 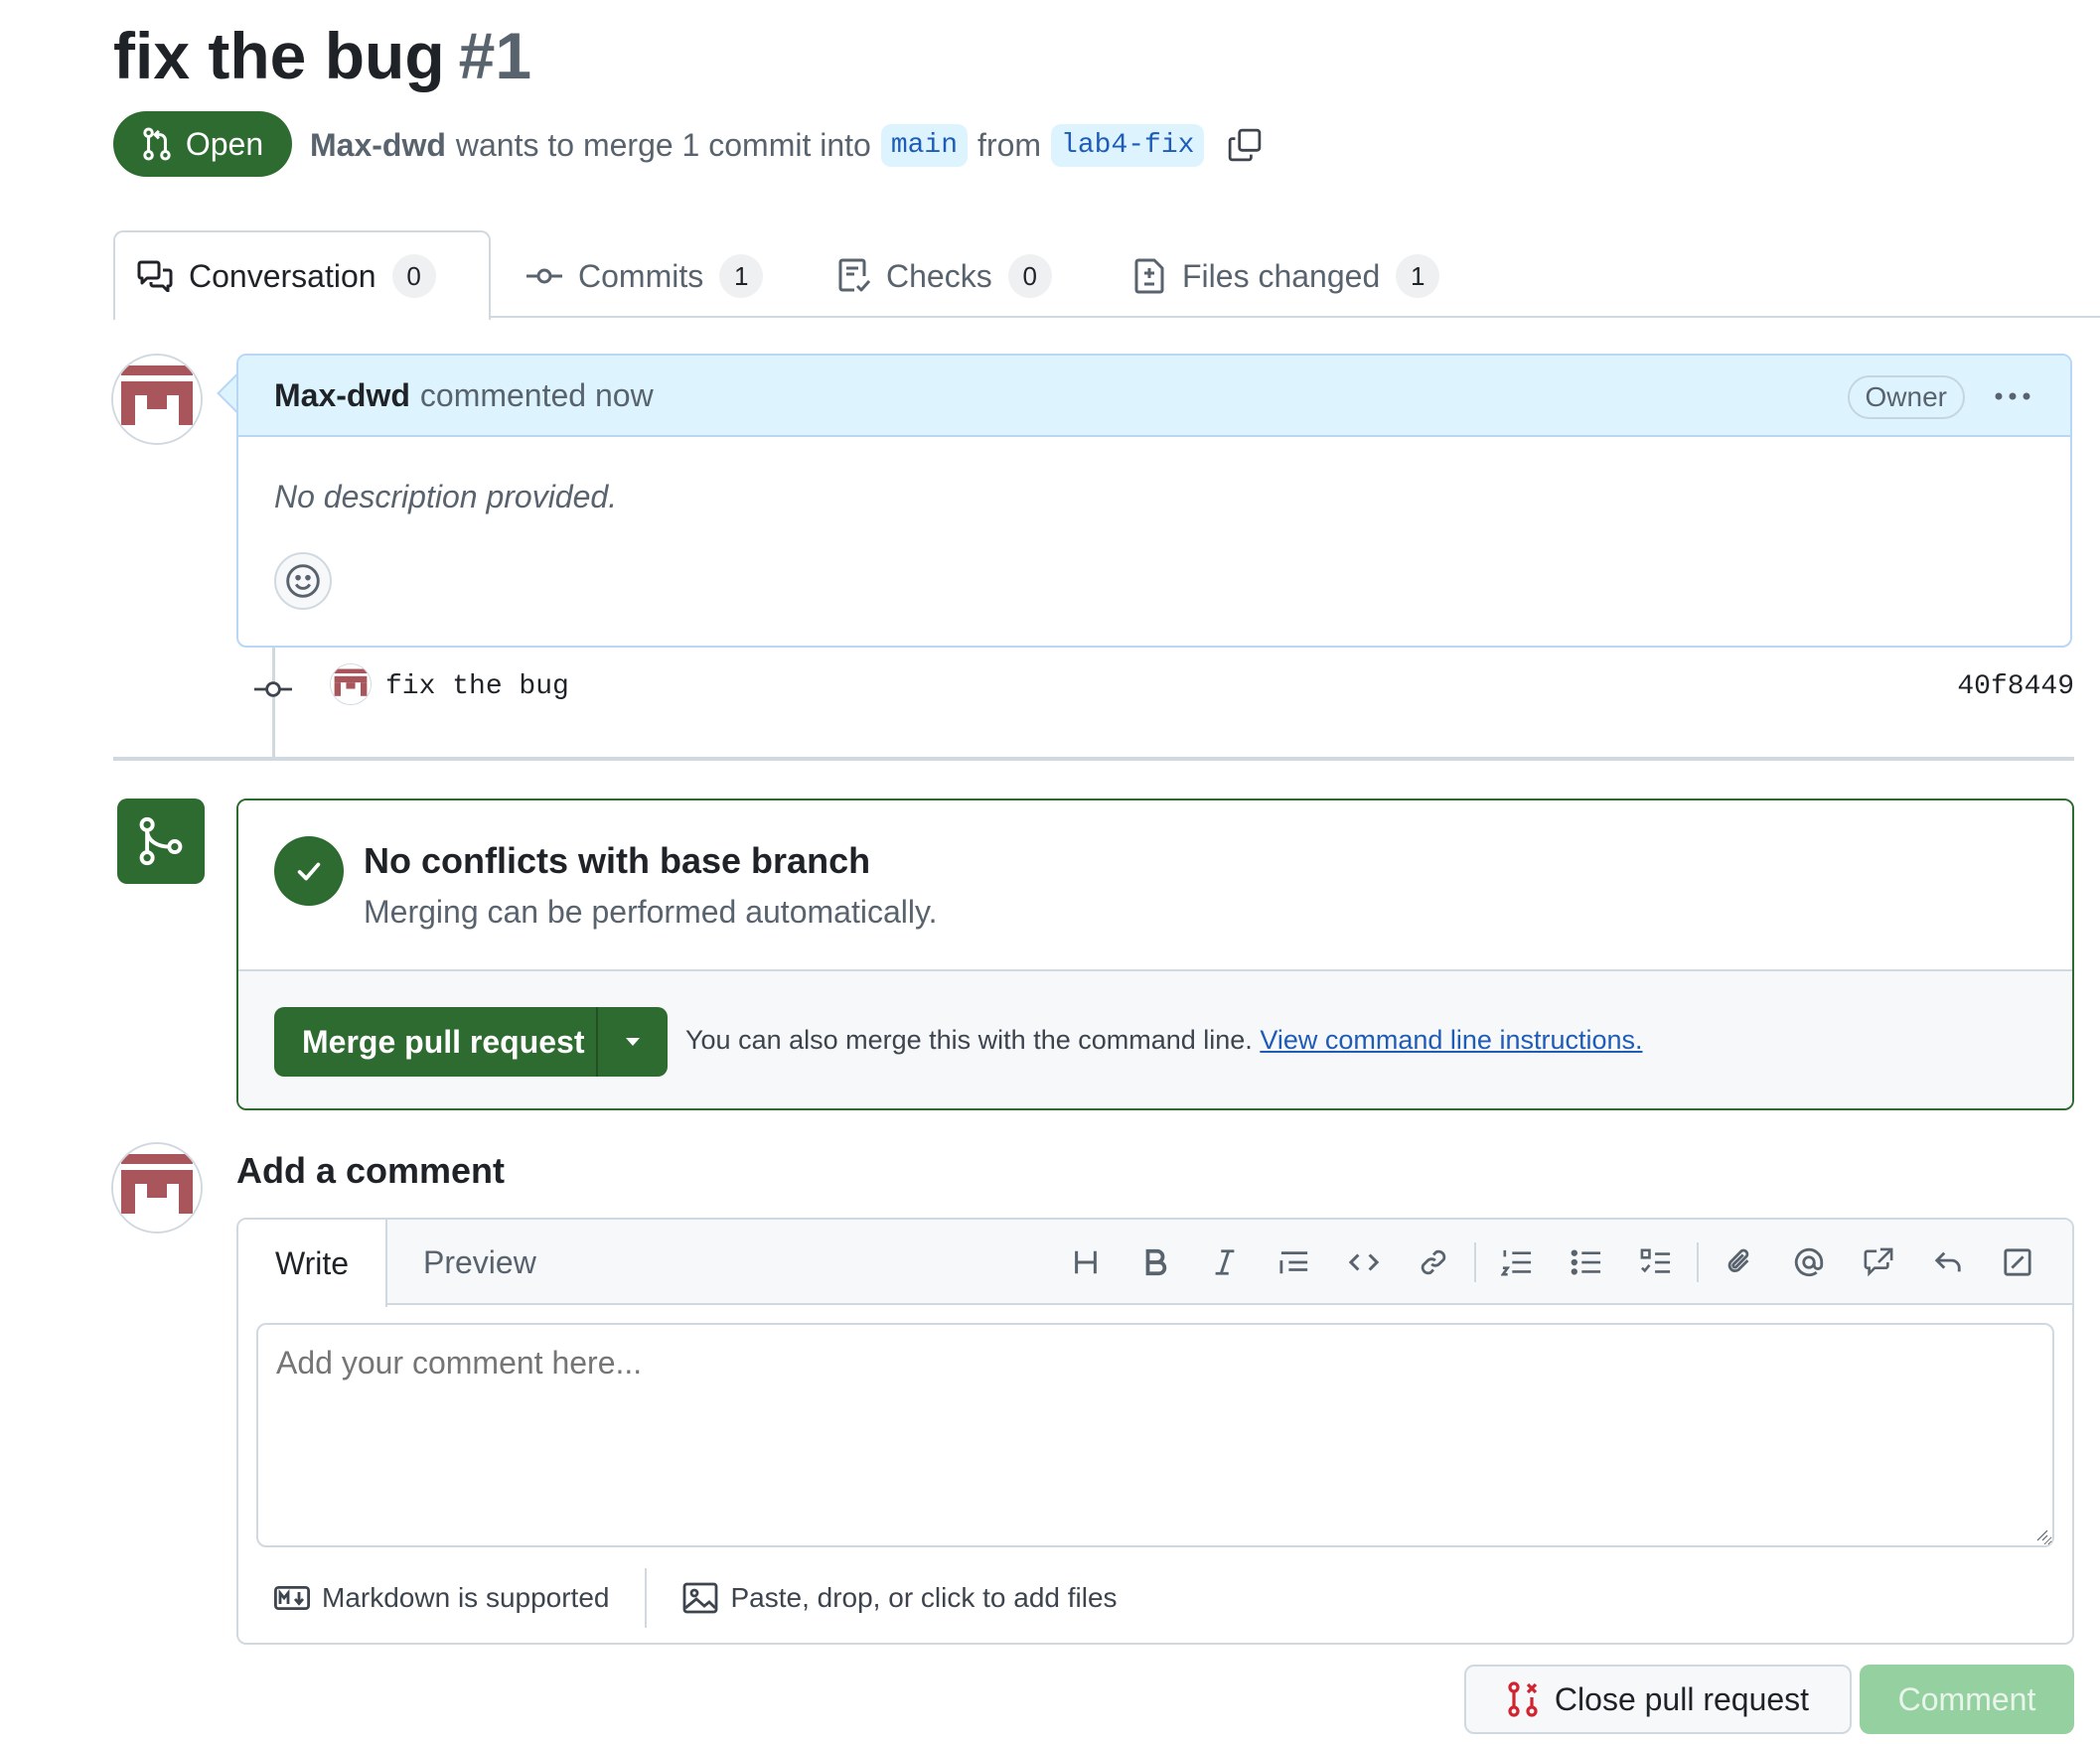 What do you see at coordinates (312, 1263) in the screenshot?
I see `tab-write: Write` at bounding box center [312, 1263].